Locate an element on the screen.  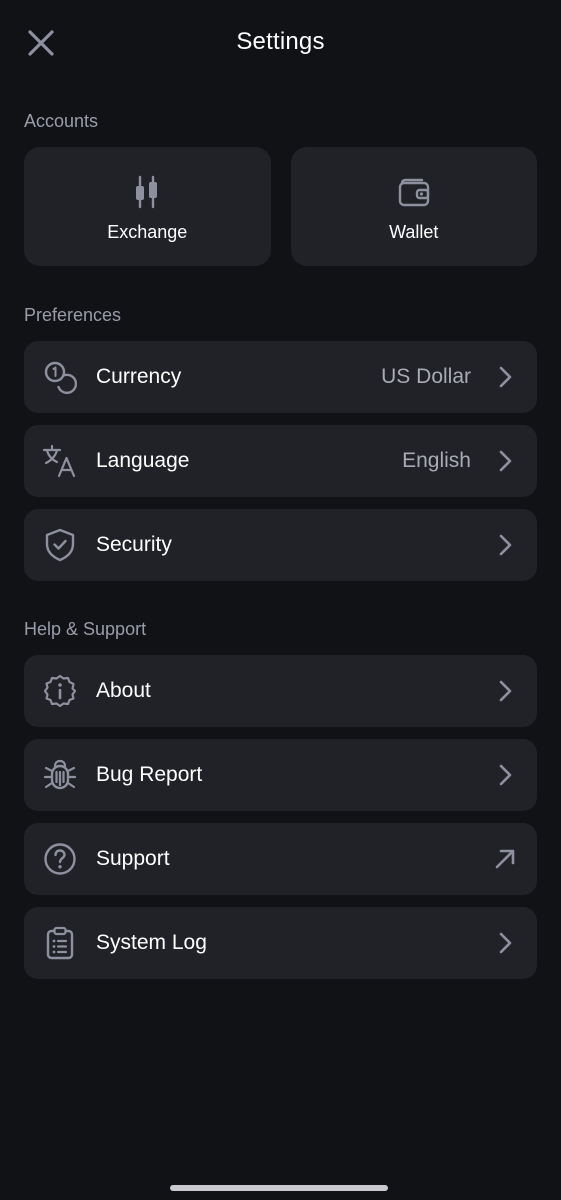
page-title: Settings is located at coordinates (280, 41).